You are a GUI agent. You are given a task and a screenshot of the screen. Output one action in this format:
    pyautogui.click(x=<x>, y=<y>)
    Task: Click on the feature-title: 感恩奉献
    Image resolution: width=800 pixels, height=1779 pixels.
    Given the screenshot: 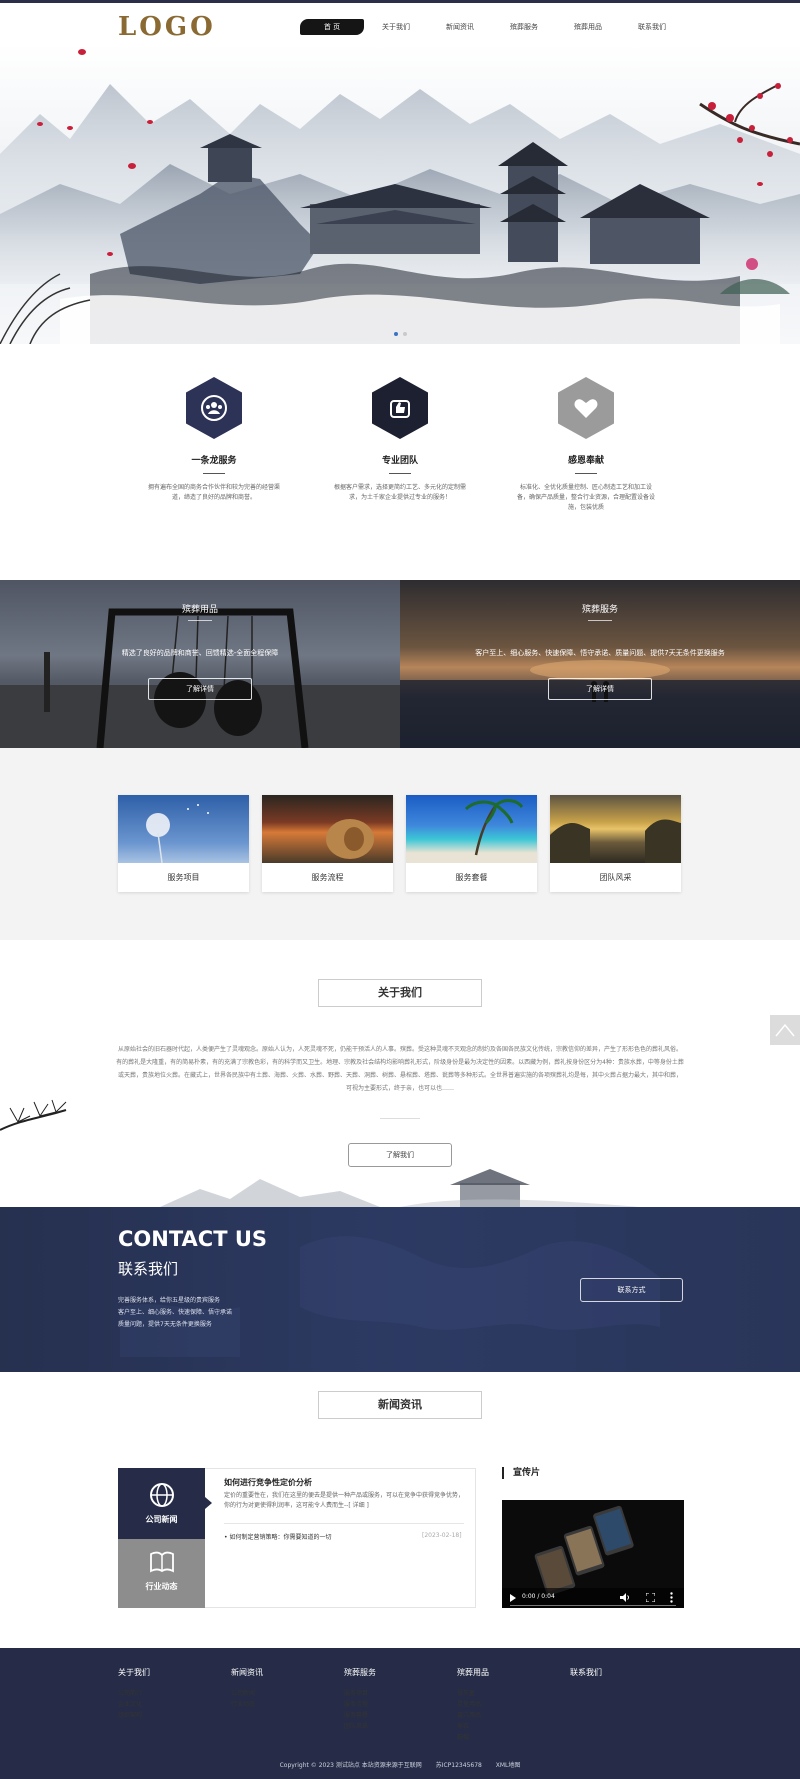 What is the action you would take?
    pyautogui.click(x=585, y=461)
    